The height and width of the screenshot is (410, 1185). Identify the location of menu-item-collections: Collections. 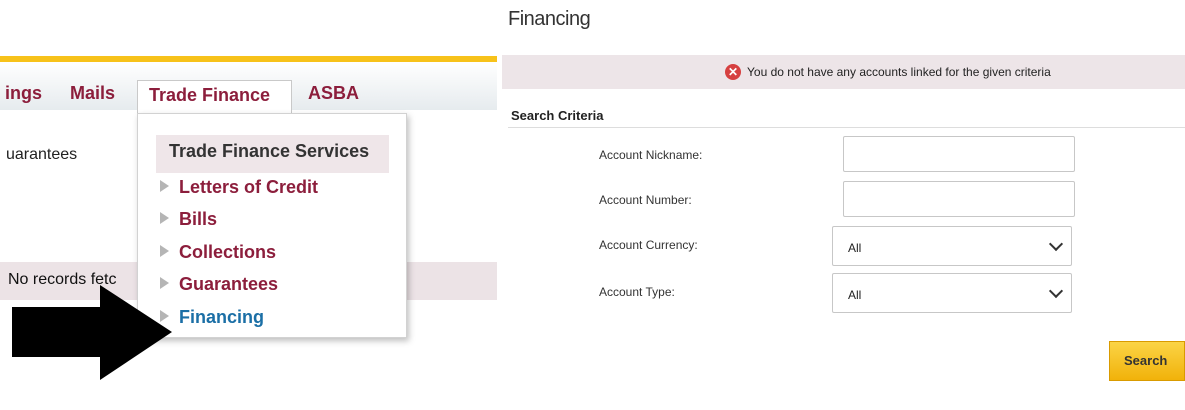
(218, 252).